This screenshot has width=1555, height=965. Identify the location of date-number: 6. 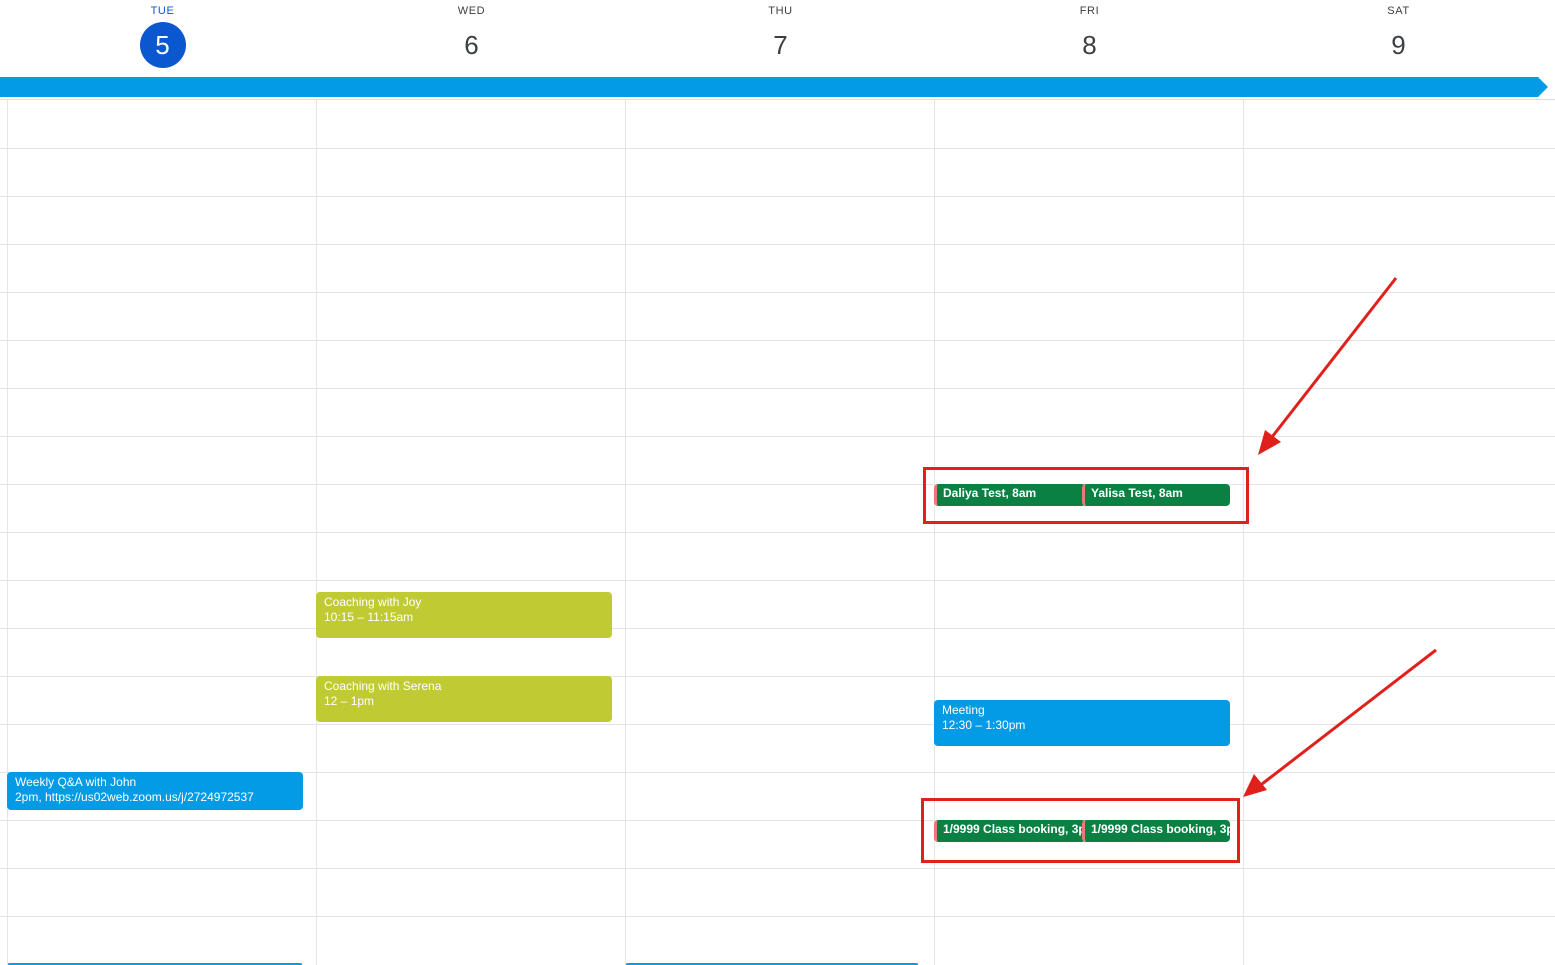
(472, 45).